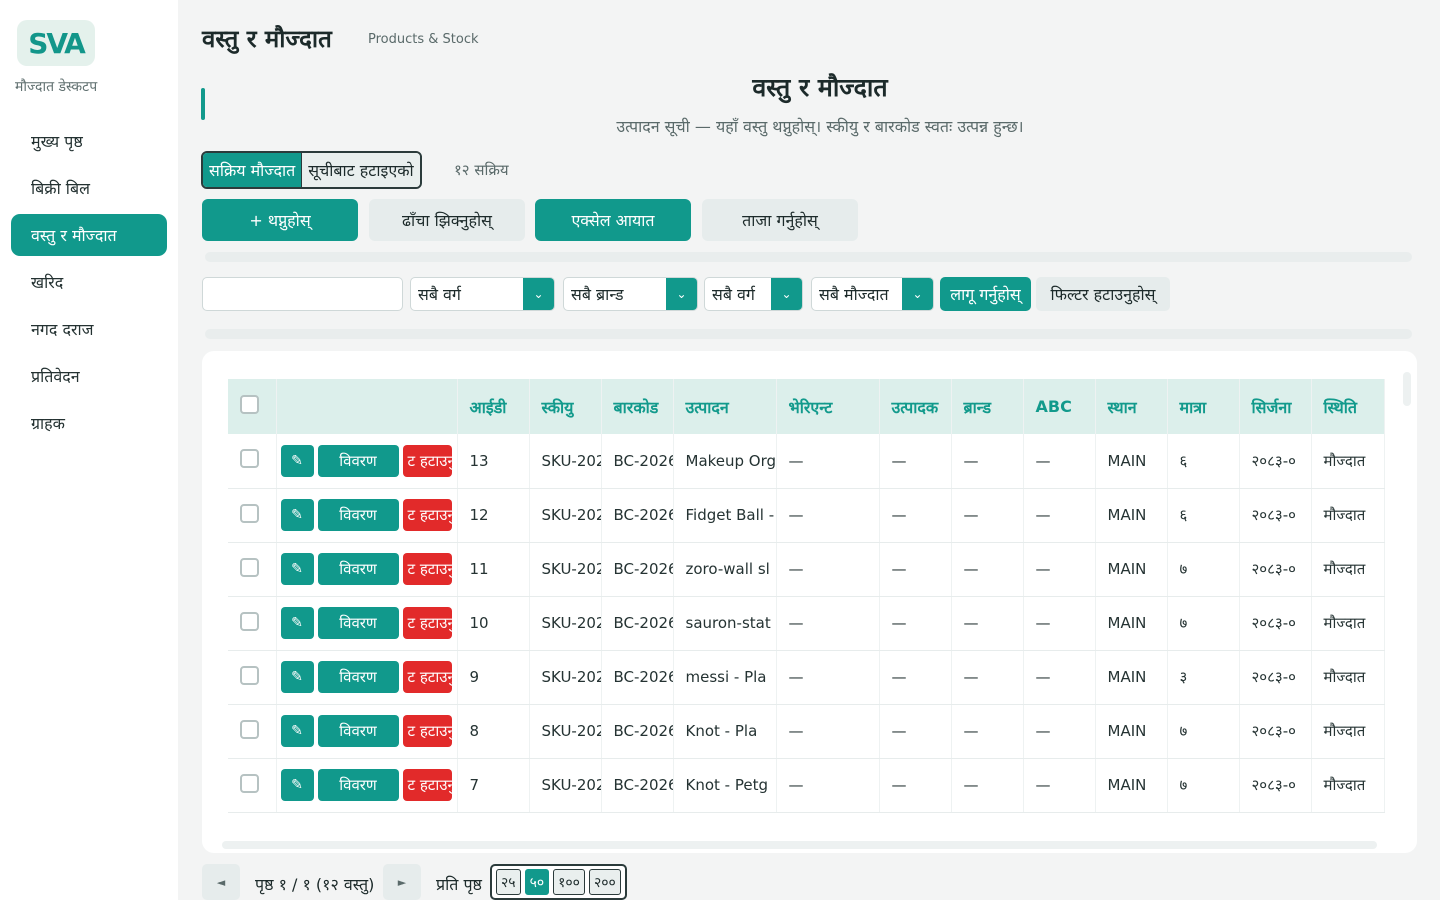 The width and height of the screenshot is (1440, 900). What do you see at coordinates (569, 882) in the screenshot?
I see `per-page-option: १००` at bounding box center [569, 882].